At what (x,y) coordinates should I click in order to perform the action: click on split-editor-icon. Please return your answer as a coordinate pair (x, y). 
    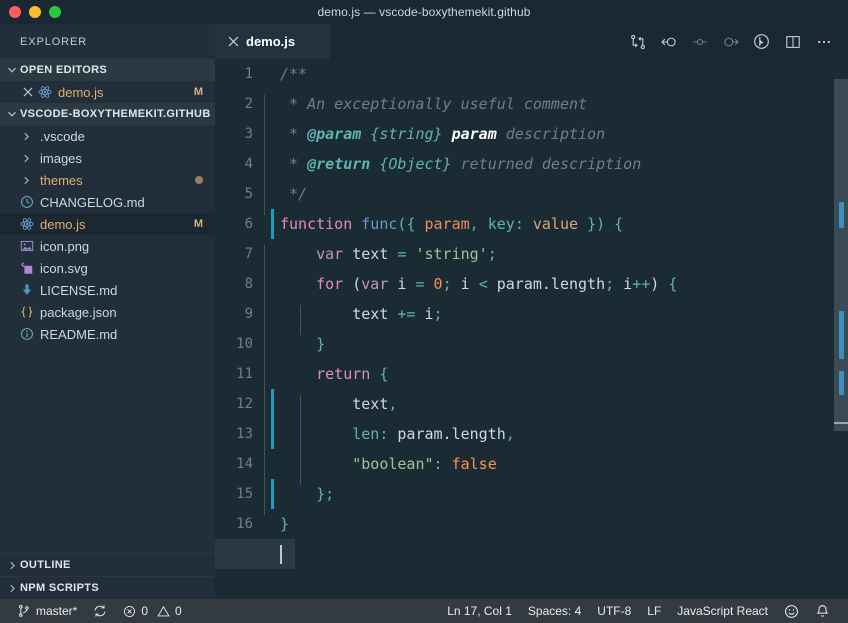
    Looking at the image, I should click on (792, 41).